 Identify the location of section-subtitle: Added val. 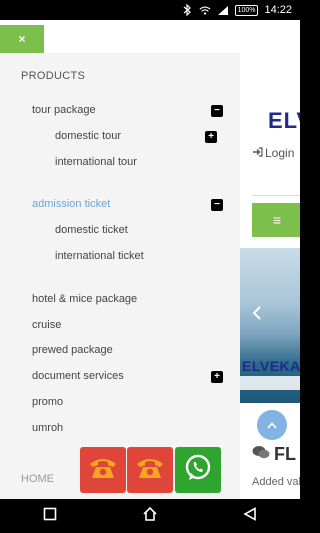
(276, 482).